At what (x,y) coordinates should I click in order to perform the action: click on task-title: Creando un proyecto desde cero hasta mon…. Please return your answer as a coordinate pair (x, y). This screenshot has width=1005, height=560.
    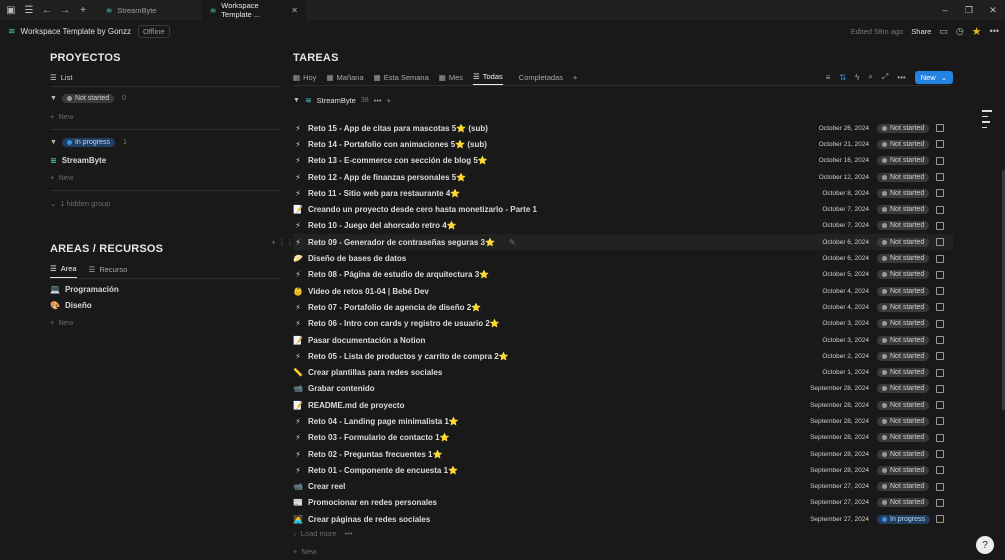
    Looking at the image, I should click on (422, 209).